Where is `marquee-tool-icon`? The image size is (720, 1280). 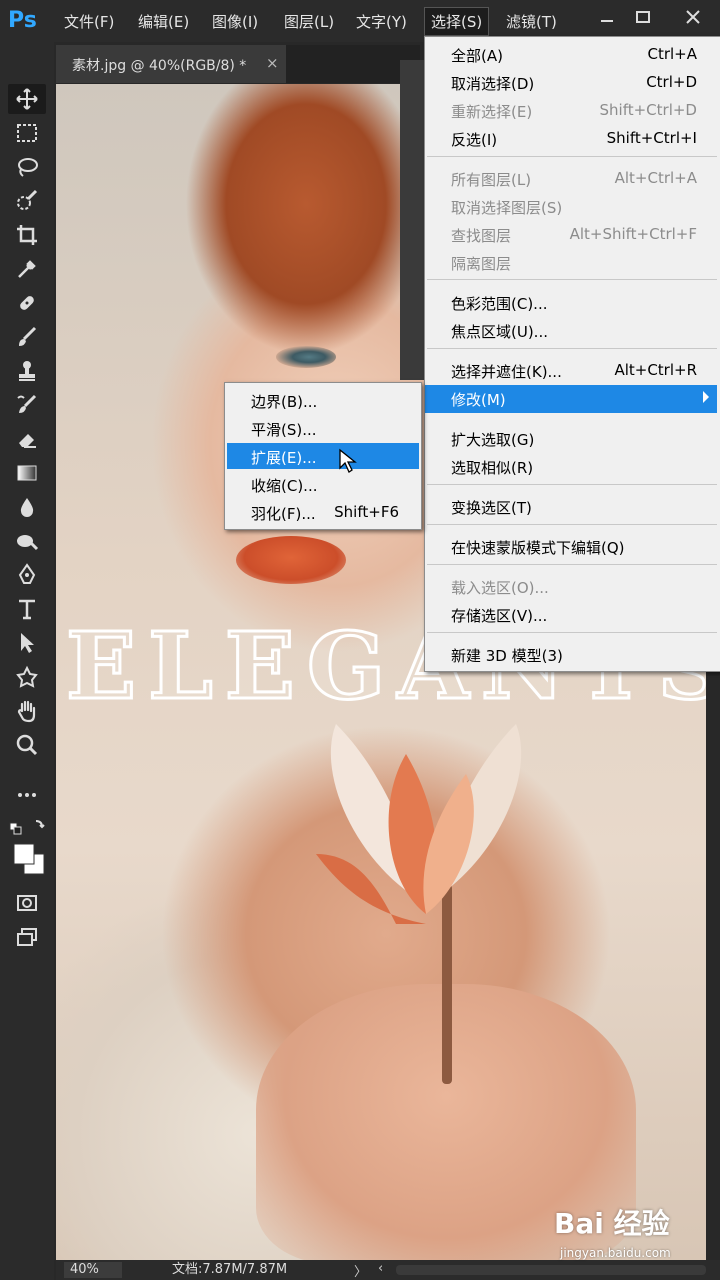
marquee-tool-icon is located at coordinates (27, 133).